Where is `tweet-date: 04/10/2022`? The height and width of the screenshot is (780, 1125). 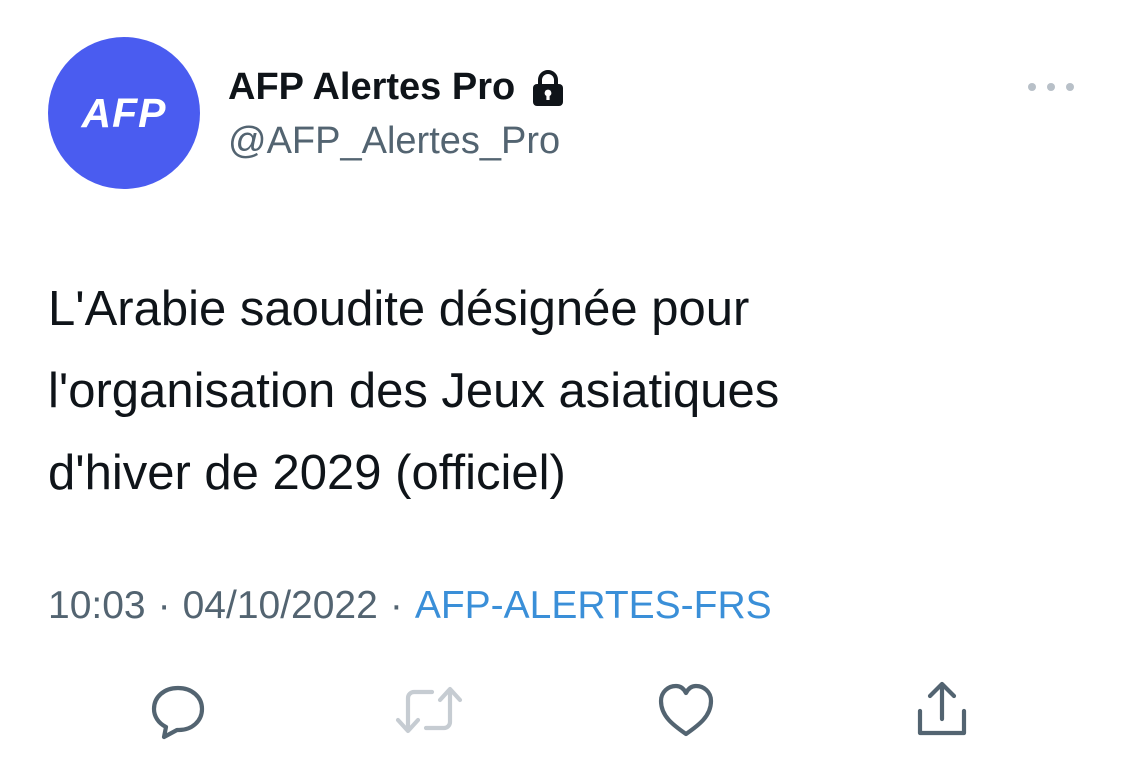
tweet-date: 04/10/2022 is located at coordinates (280, 606).